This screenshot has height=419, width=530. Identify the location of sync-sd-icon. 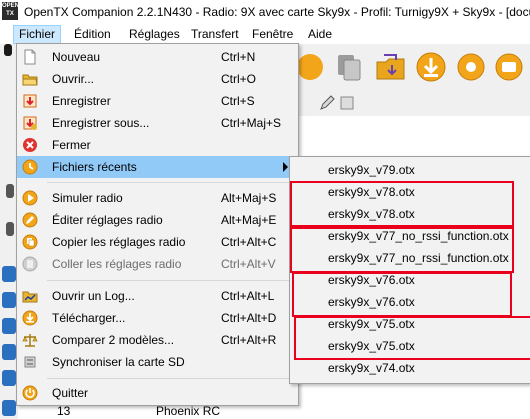
(30, 362).